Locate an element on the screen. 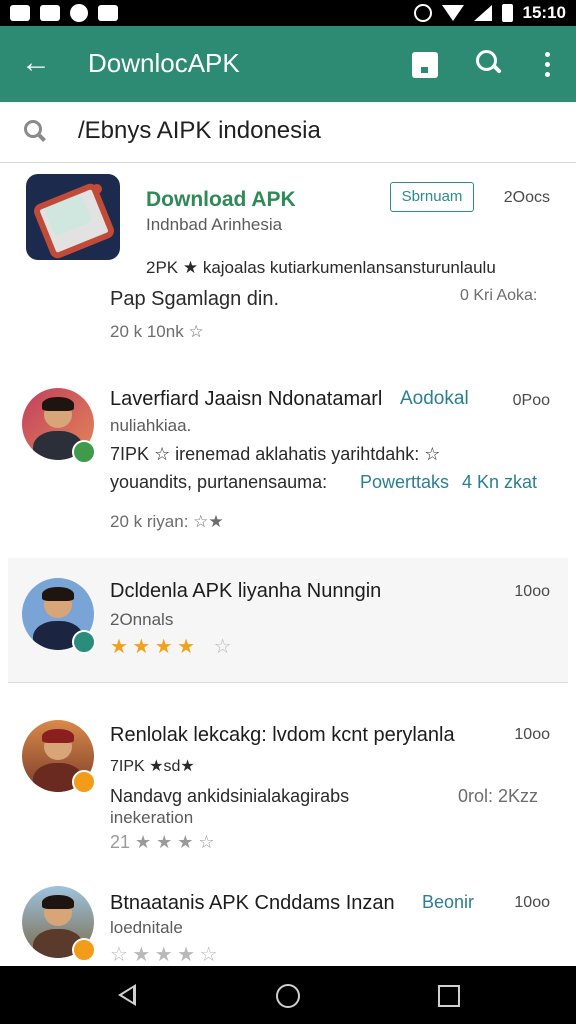 The height and width of the screenshot is (1024, 576). bookmark-icon is located at coordinates (425, 65).